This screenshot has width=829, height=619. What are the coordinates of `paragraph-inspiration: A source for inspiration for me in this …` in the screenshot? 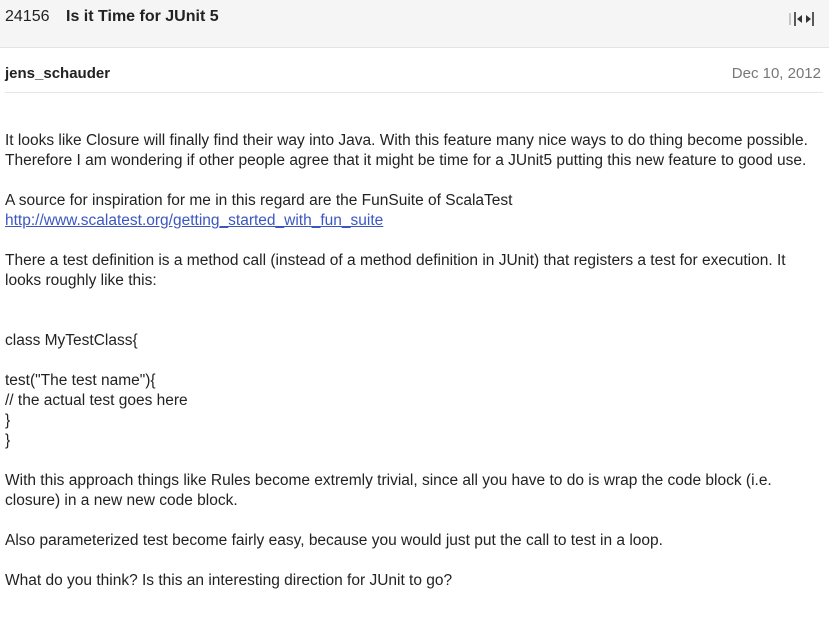 It's located at (414, 211).